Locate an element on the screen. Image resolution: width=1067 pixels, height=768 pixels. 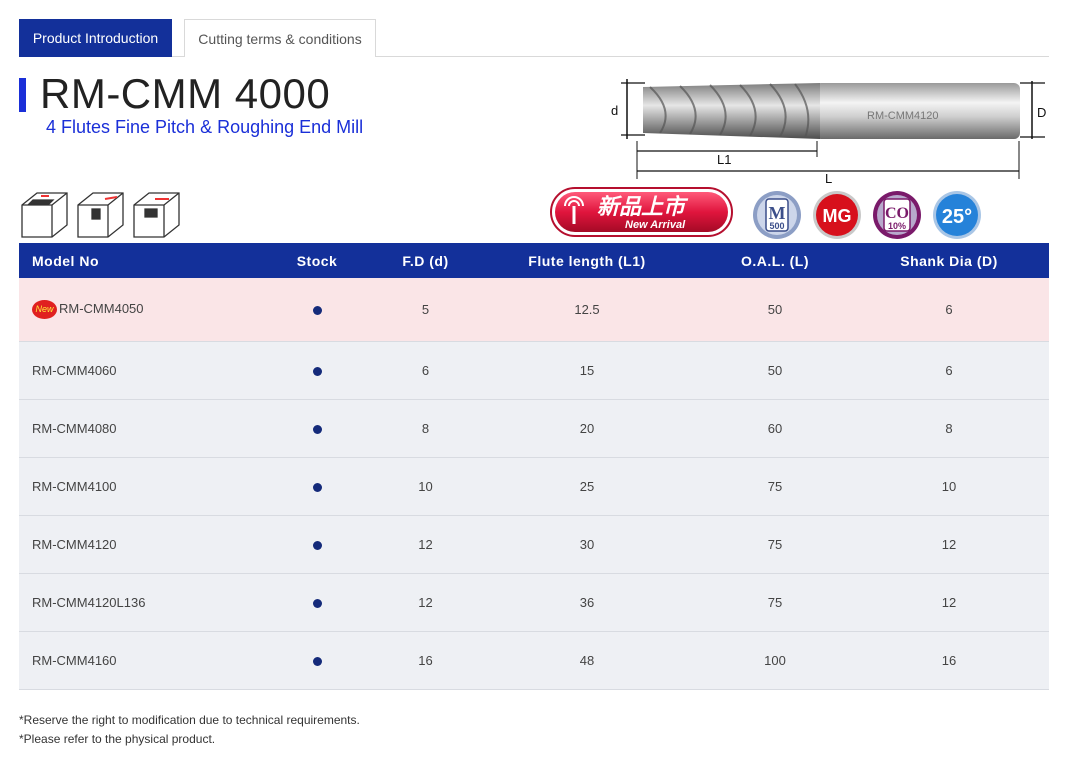
cell-shank: 8 is located at coordinates (949, 428).